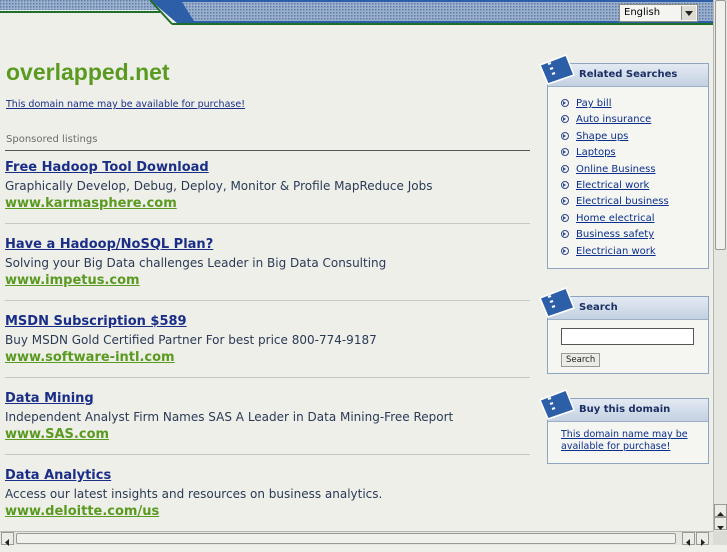  What do you see at coordinates (267, 358) in the screenshot?
I see `listing-url-link: www.software-intl.com` at bounding box center [267, 358].